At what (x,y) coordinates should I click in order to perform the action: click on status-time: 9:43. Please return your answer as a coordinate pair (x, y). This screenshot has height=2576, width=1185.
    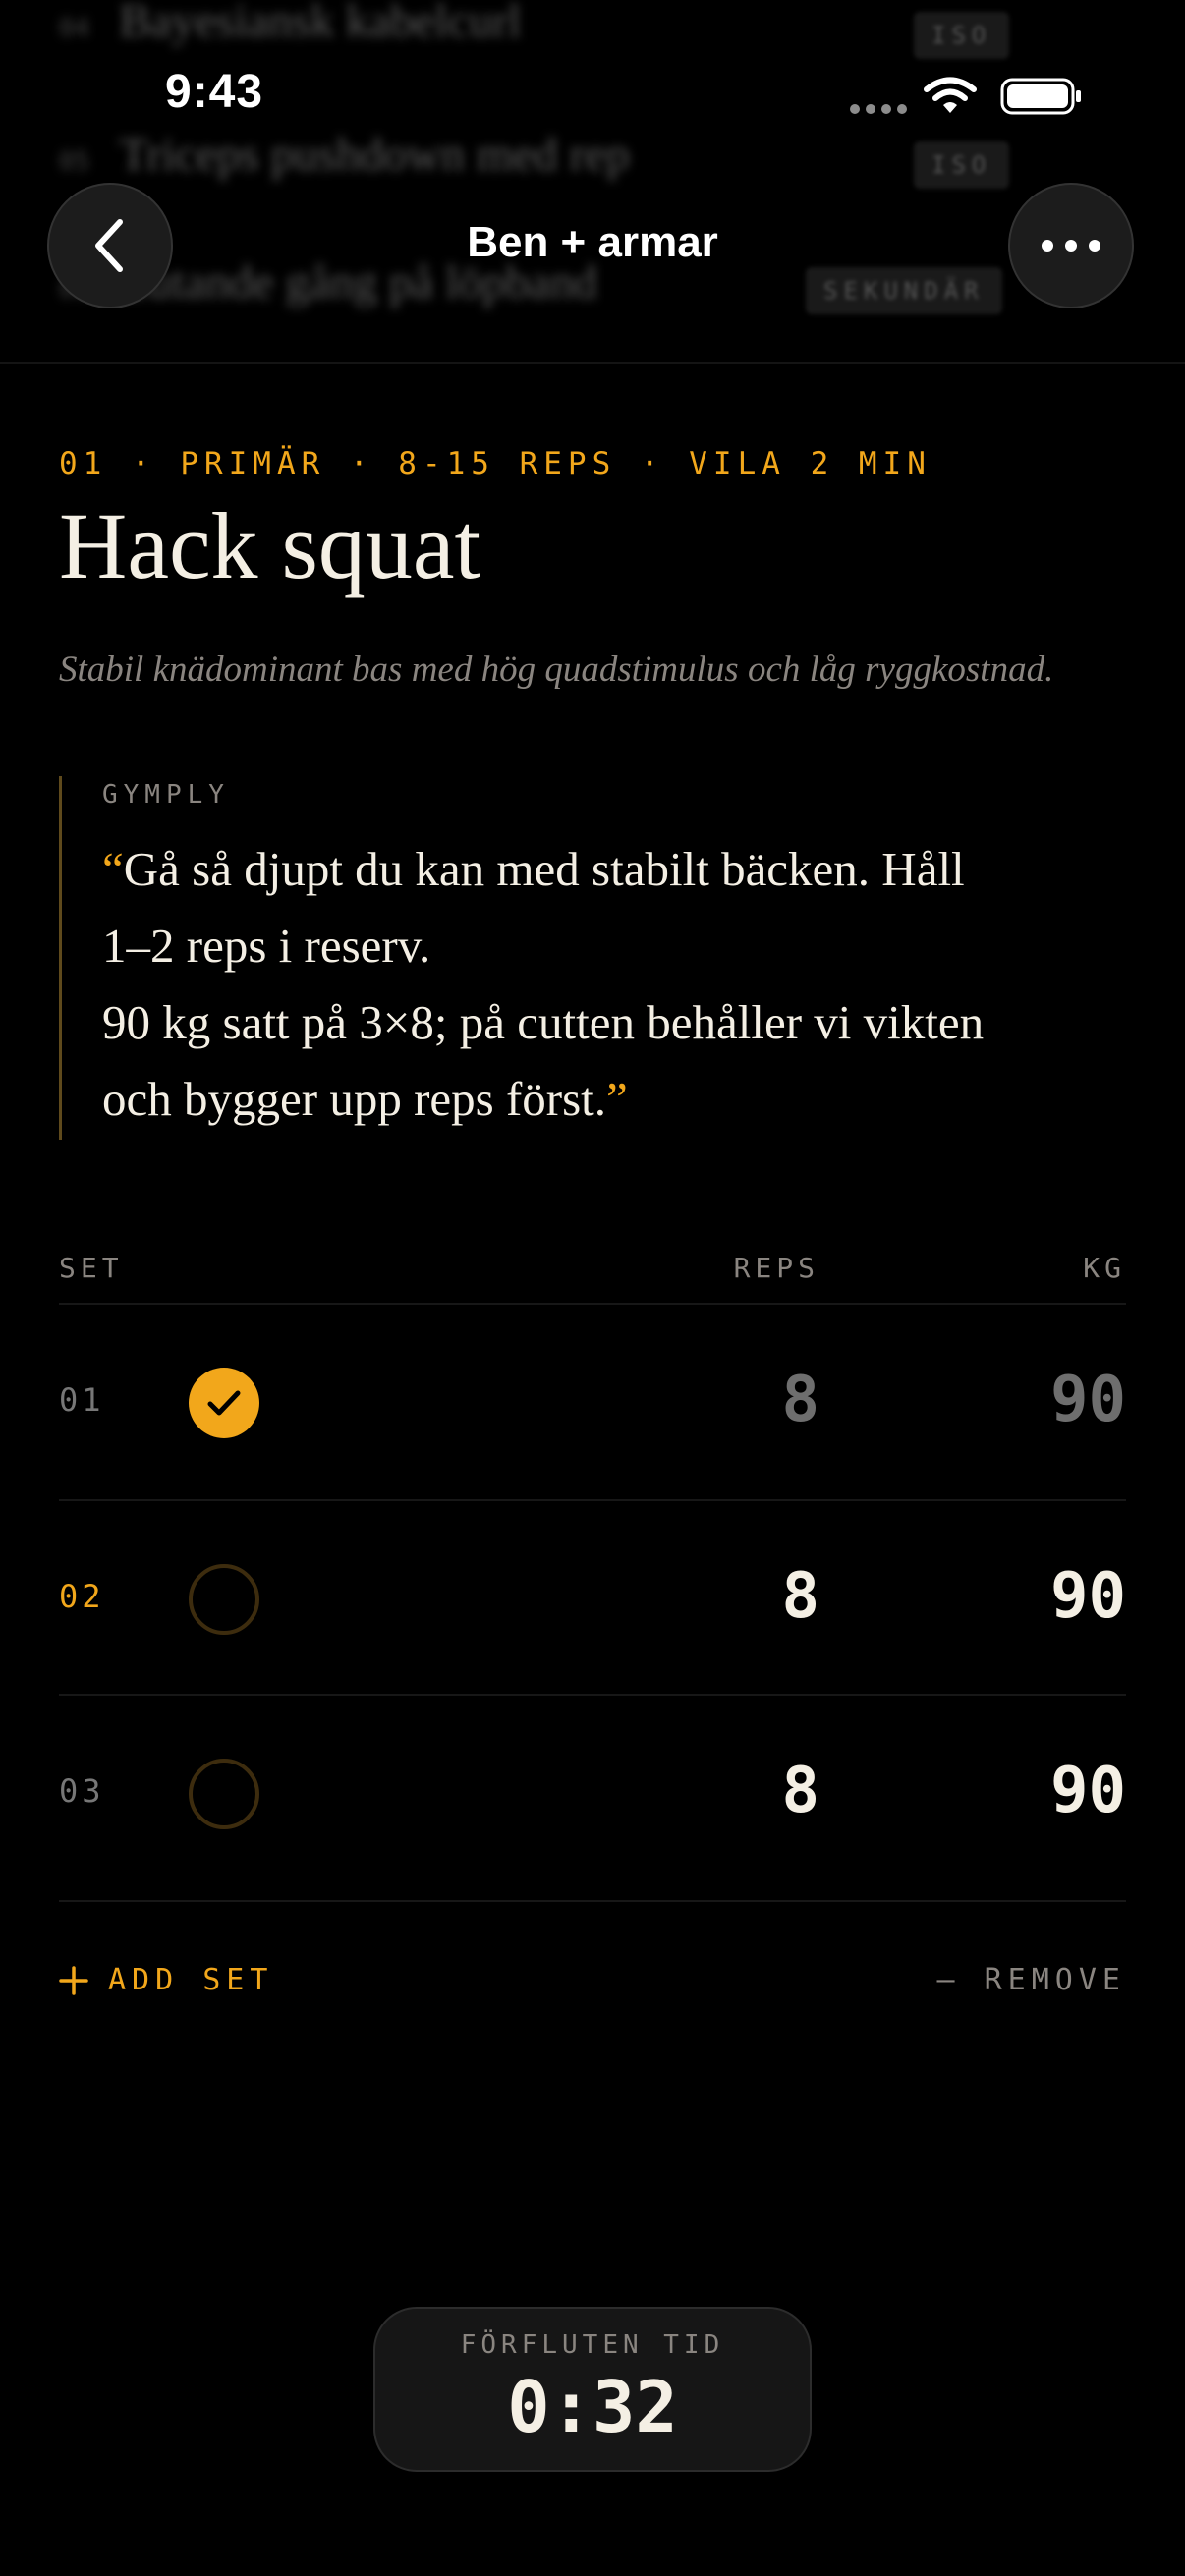
    Looking at the image, I should click on (215, 92).